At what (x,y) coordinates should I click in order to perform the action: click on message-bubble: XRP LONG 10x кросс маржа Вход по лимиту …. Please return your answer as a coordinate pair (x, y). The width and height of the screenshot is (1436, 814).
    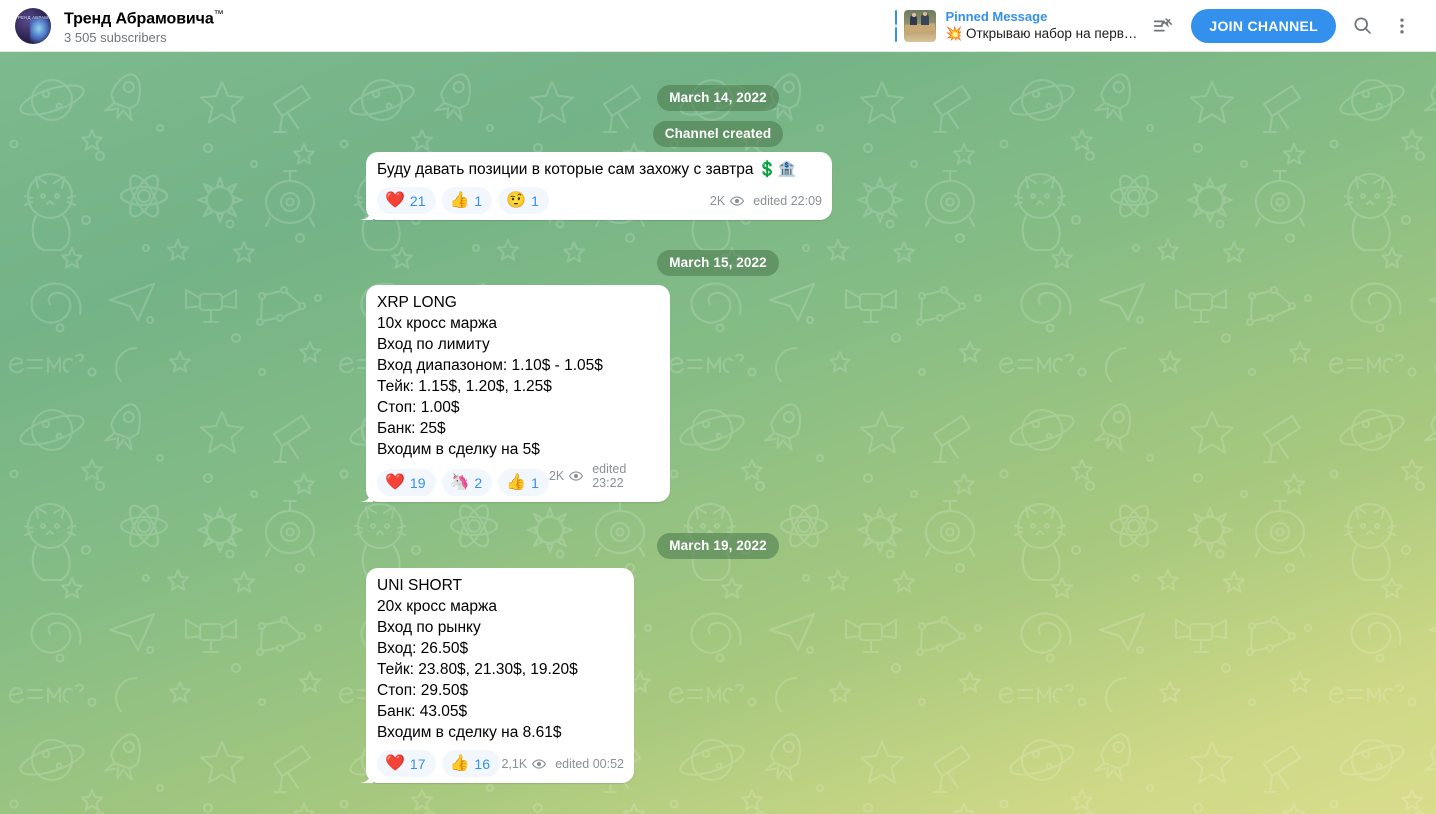
    Looking at the image, I should click on (518, 393).